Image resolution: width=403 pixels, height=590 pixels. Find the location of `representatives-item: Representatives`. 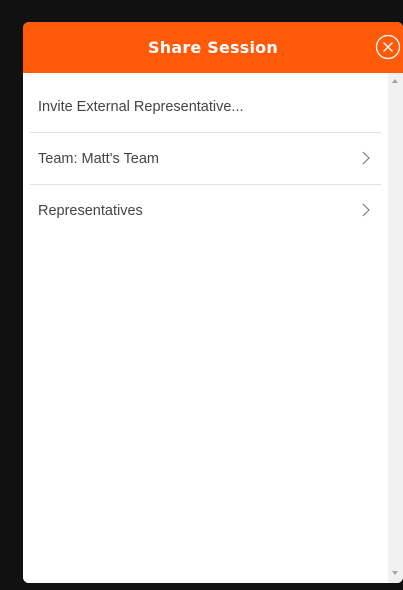

representatives-item: Representatives is located at coordinates (205, 210).